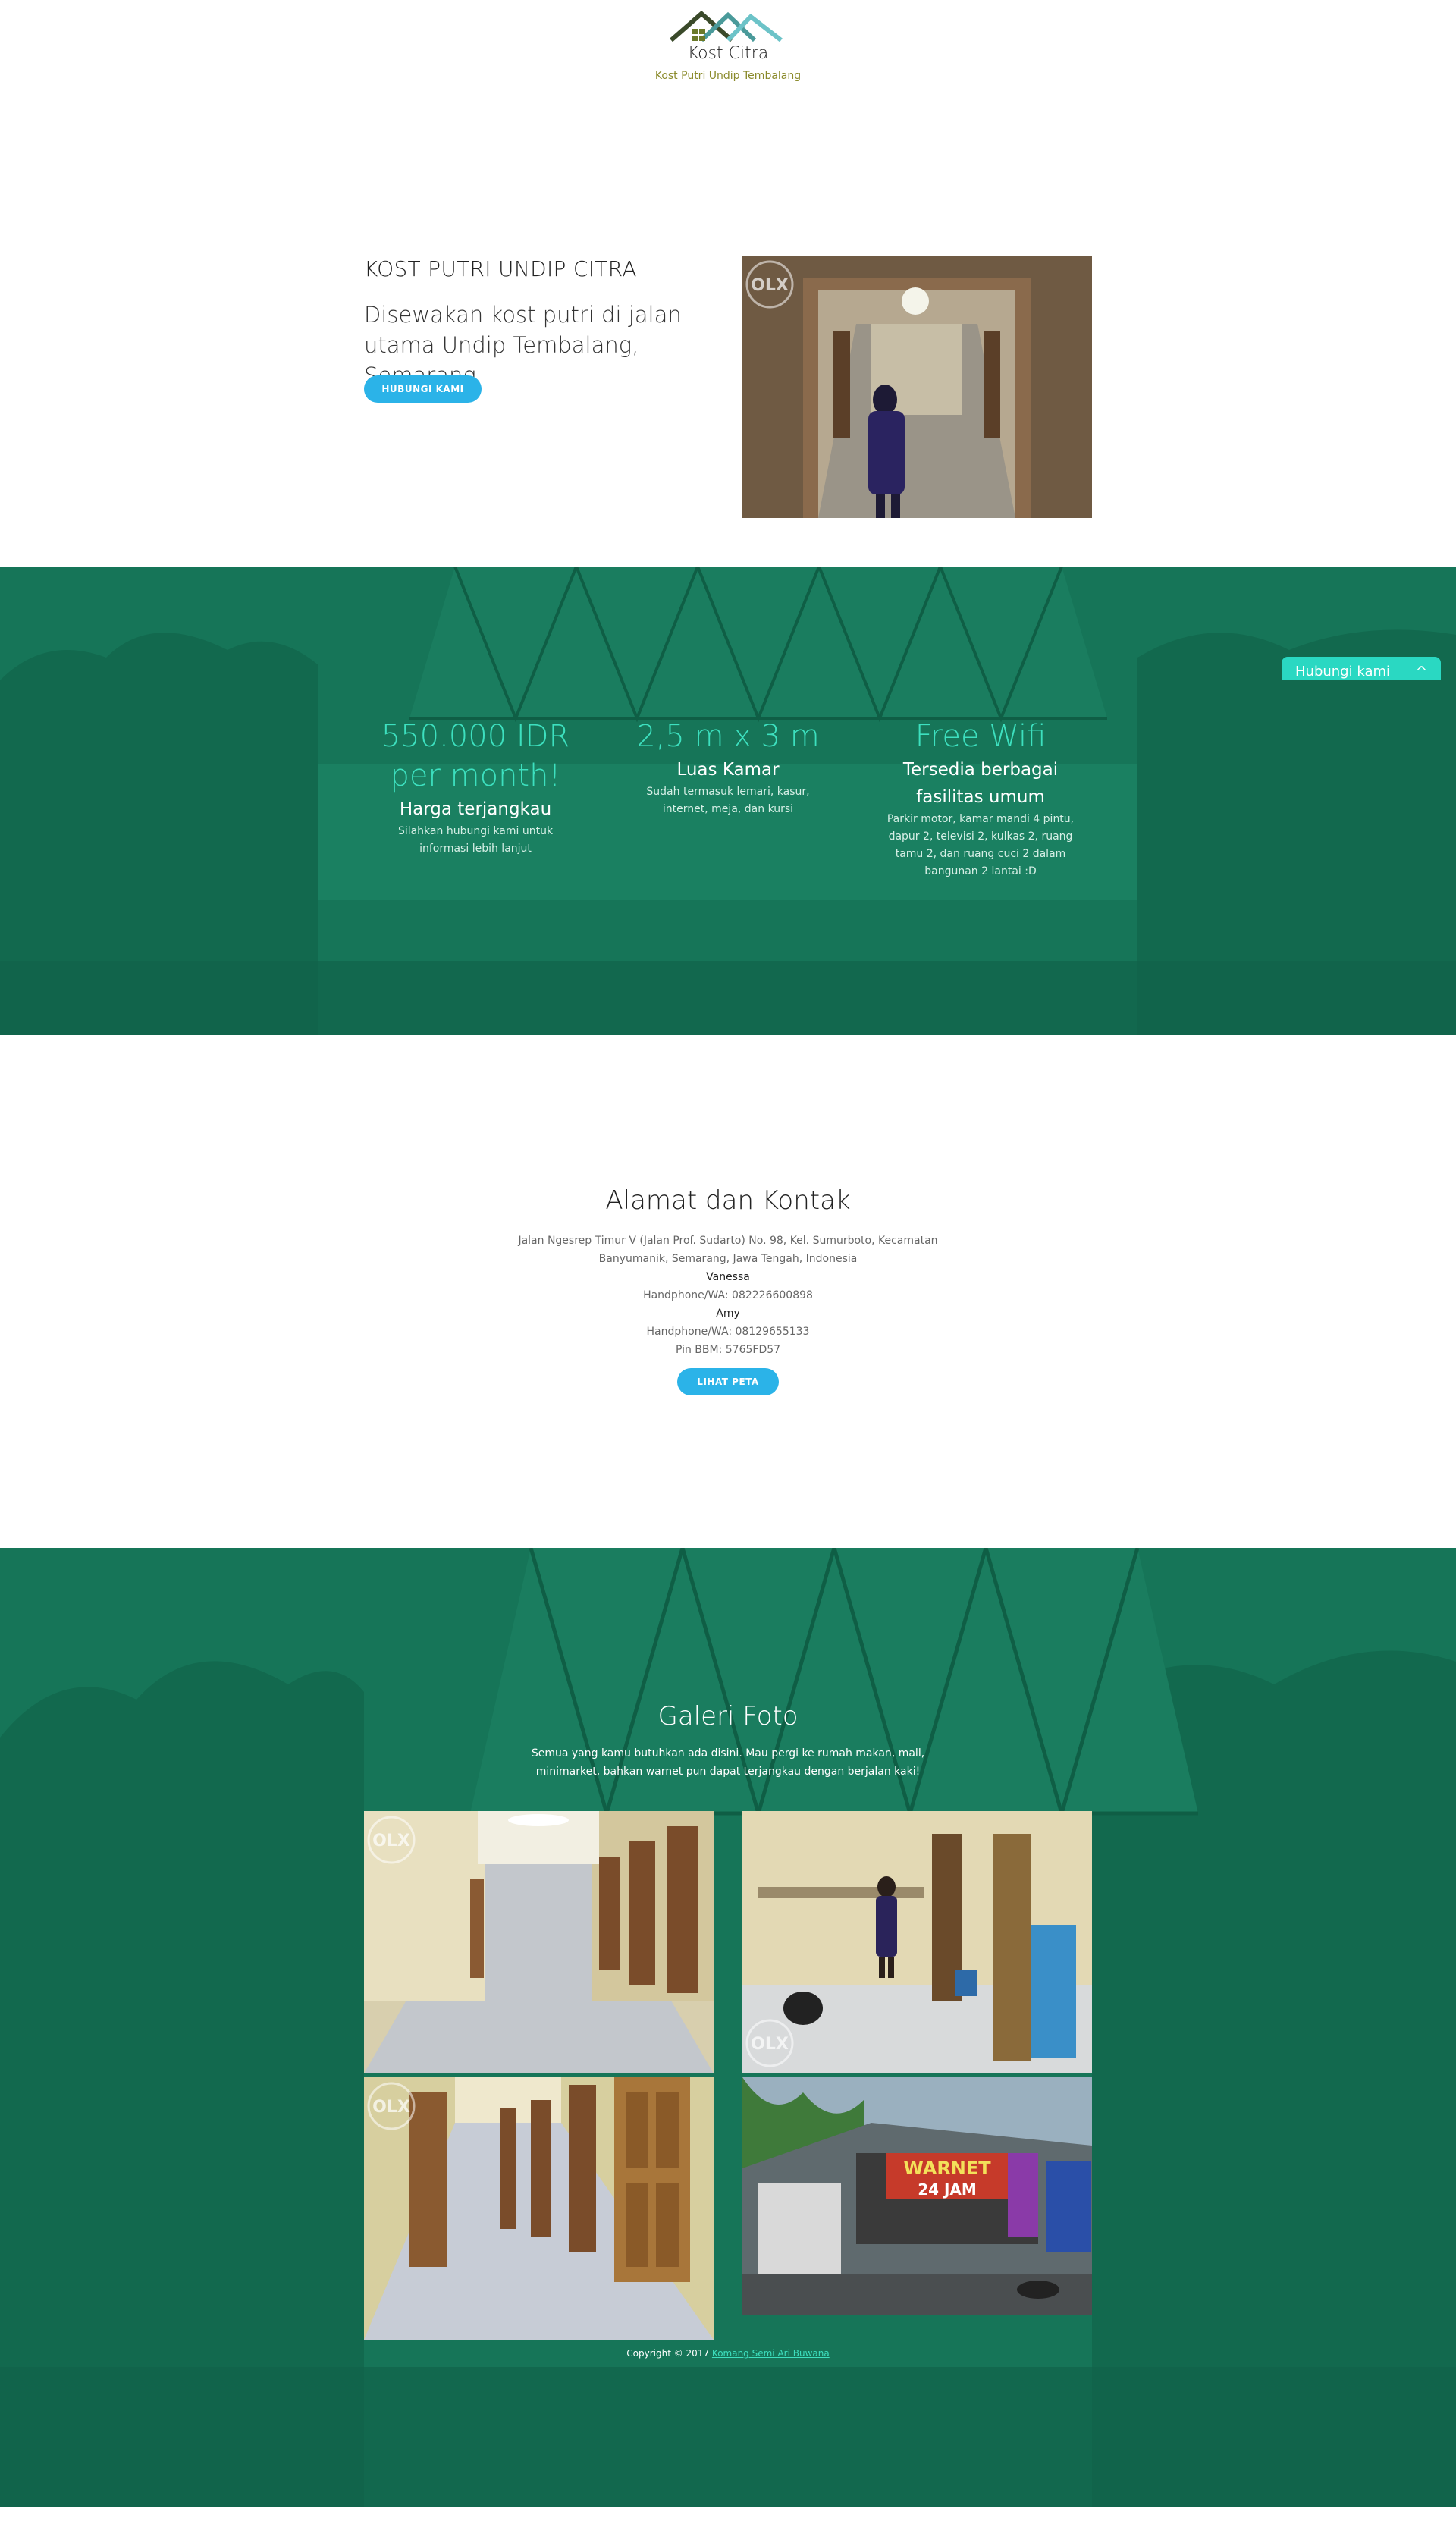  Describe the element at coordinates (980, 783) in the screenshot. I see `feature-wifi-title: Tersedia berbagai fasilitas umum` at that location.